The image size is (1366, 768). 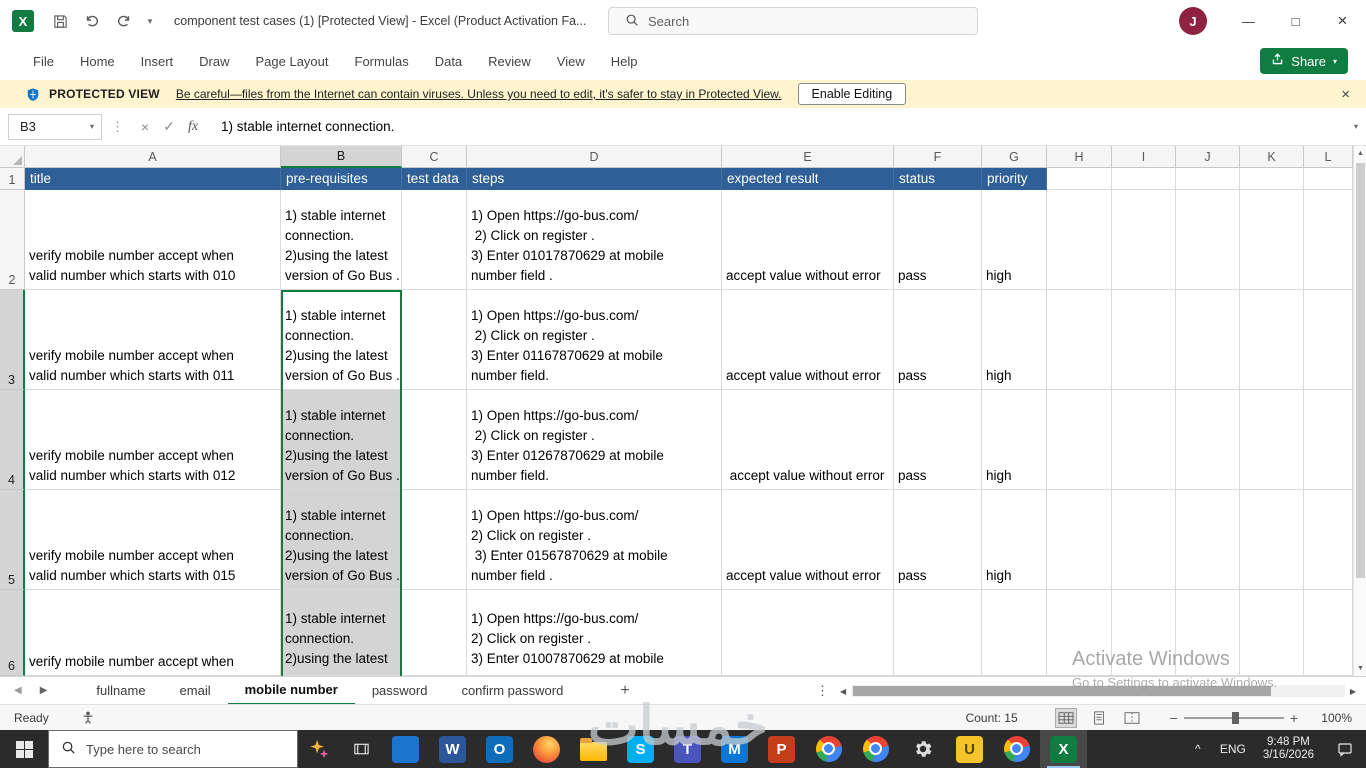 What do you see at coordinates (92, 21) in the screenshot?
I see `undo-icon` at bounding box center [92, 21].